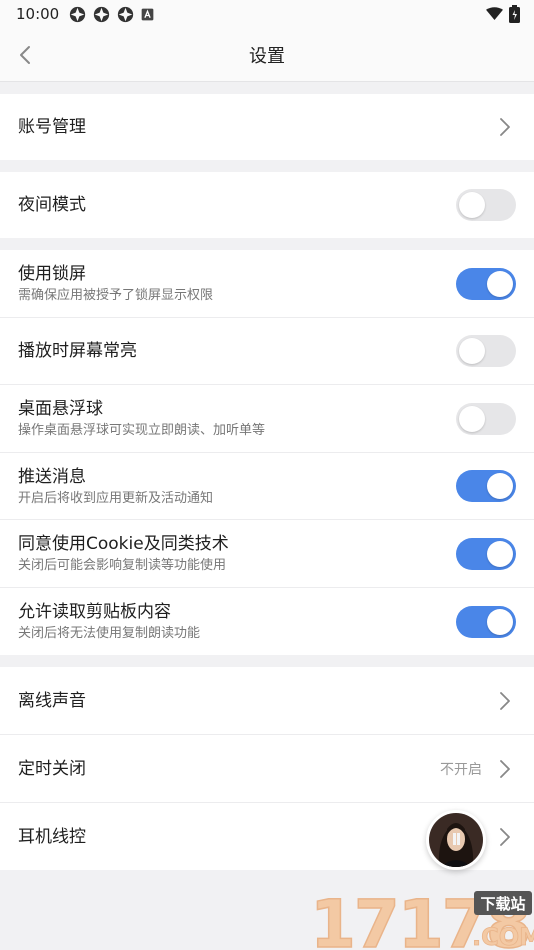  What do you see at coordinates (142, 430) in the screenshot?
I see `row-description: 操作桌面悬浮球可实现立即朗读、加听单等` at bounding box center [142, 430].